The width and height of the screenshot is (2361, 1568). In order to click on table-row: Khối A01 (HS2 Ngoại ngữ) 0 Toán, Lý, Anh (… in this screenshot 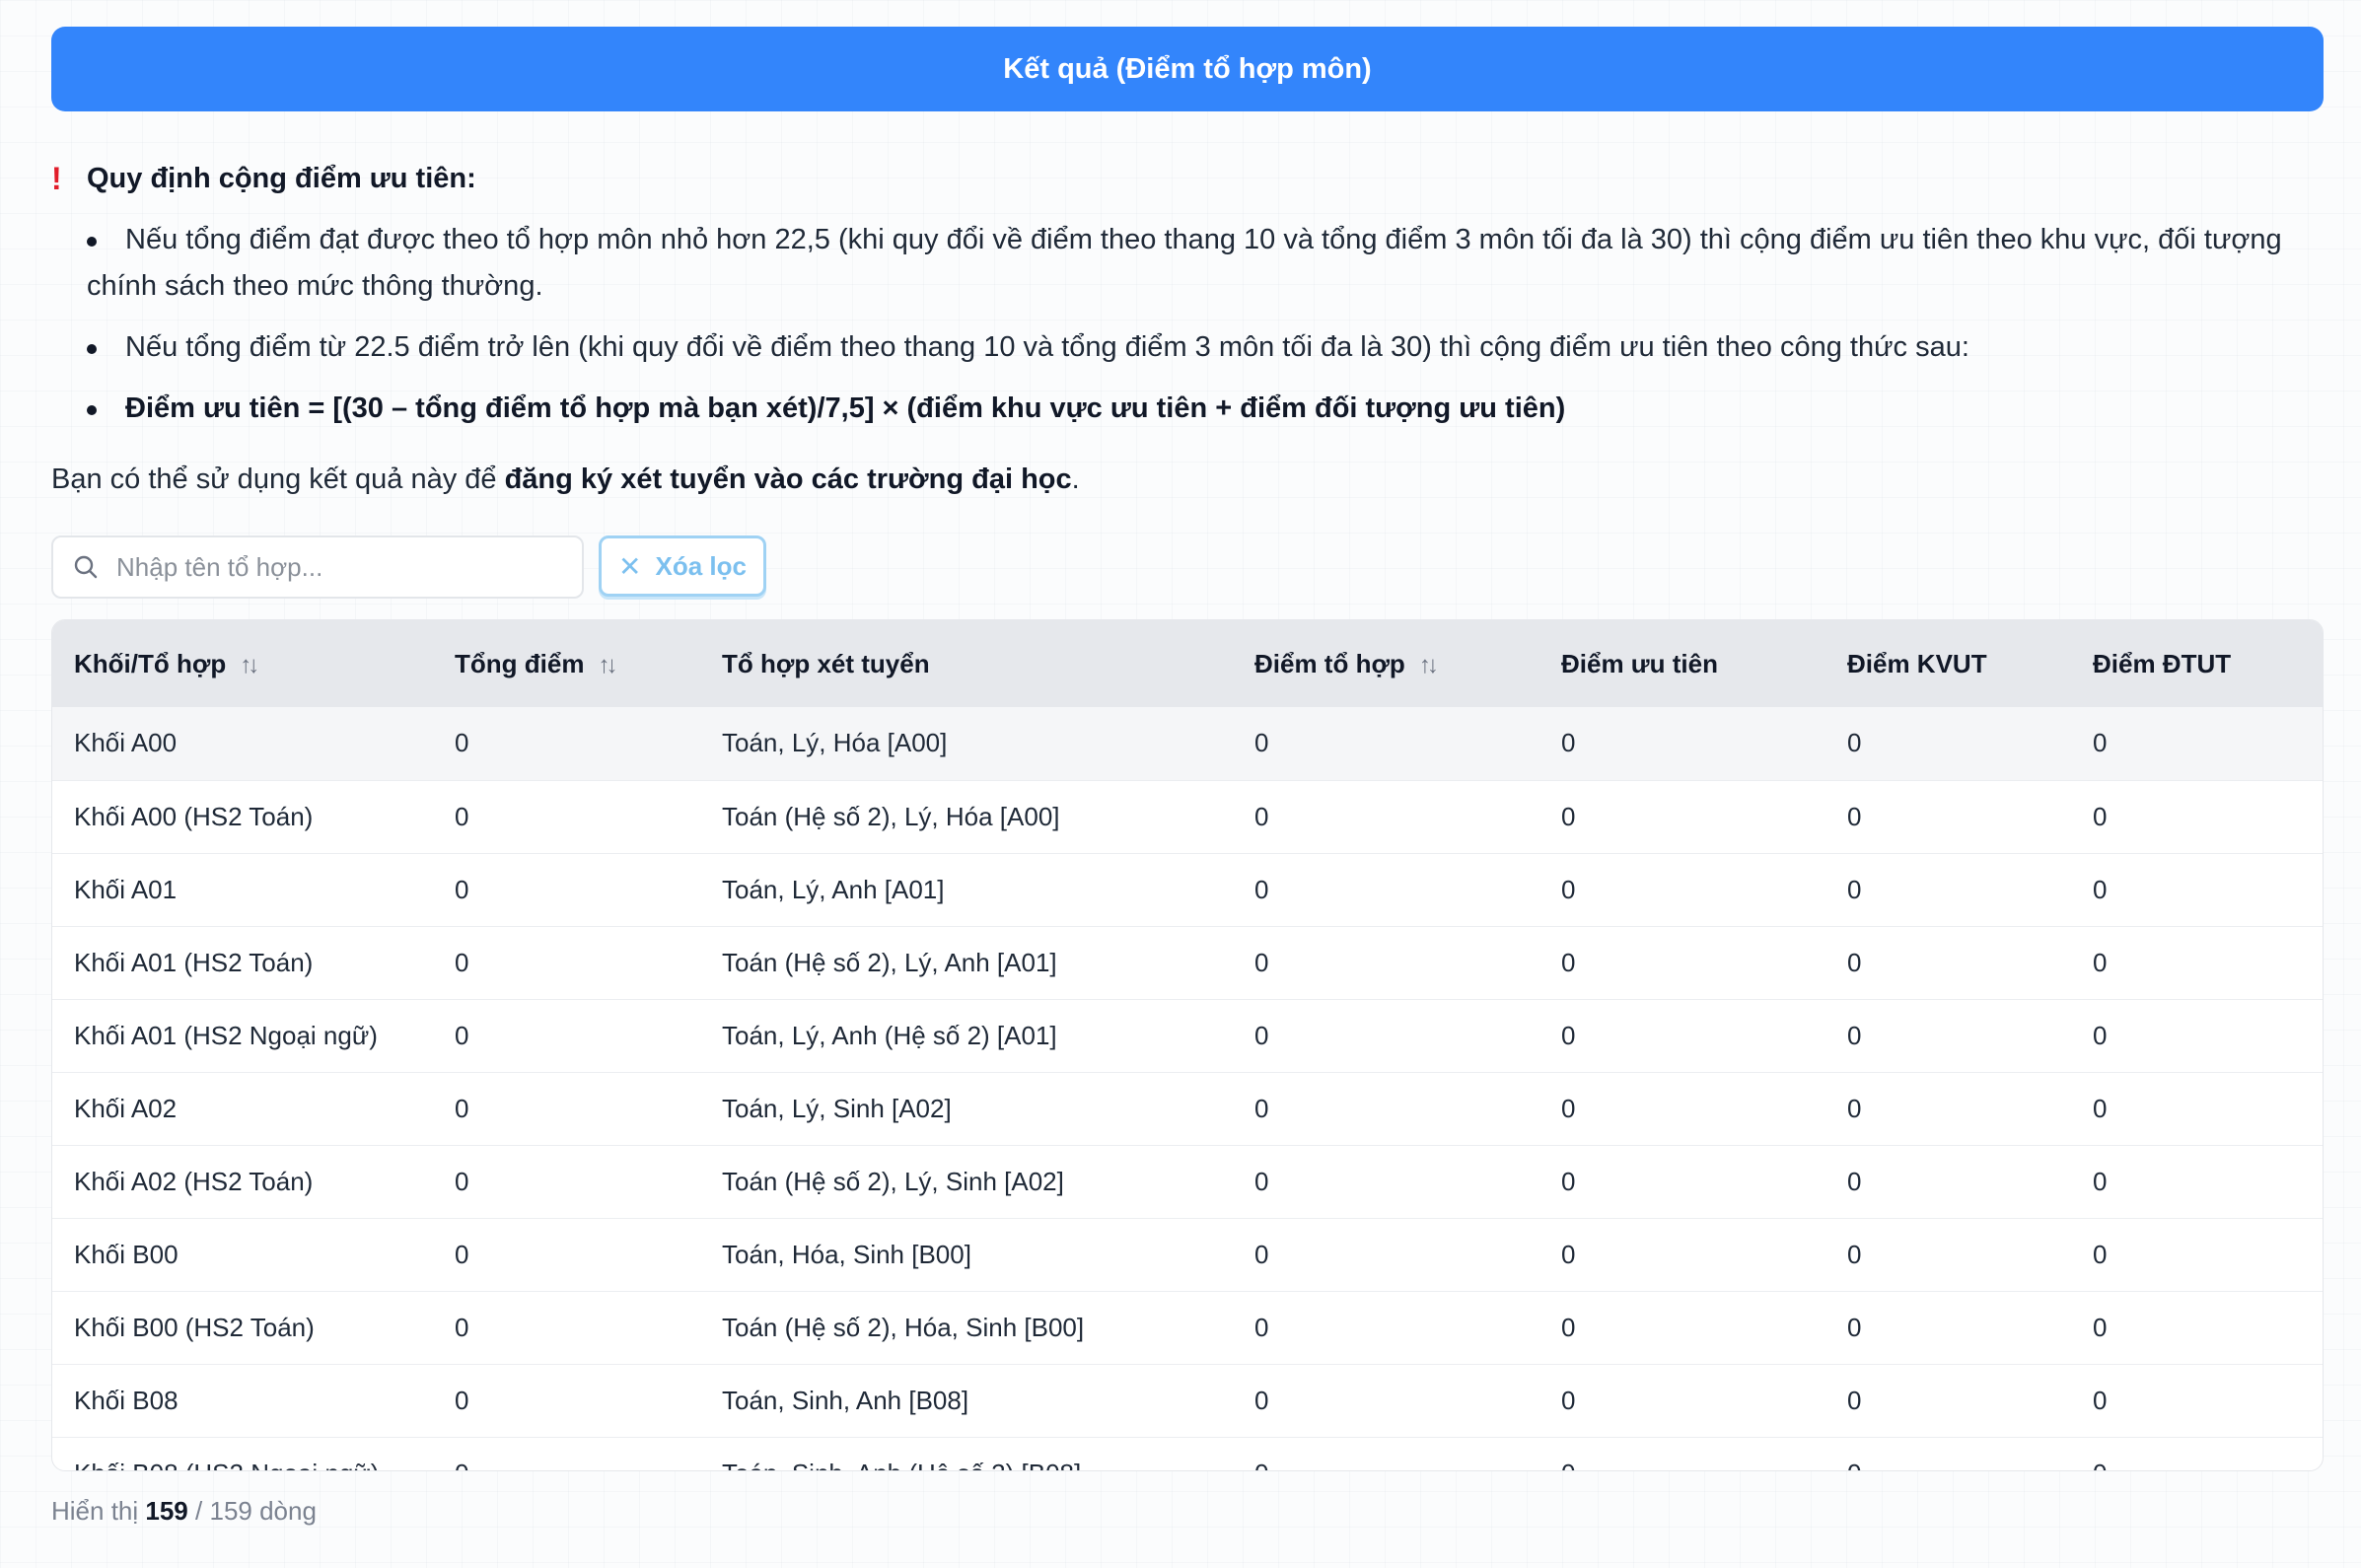, I will do `click(1187, 1035)`.